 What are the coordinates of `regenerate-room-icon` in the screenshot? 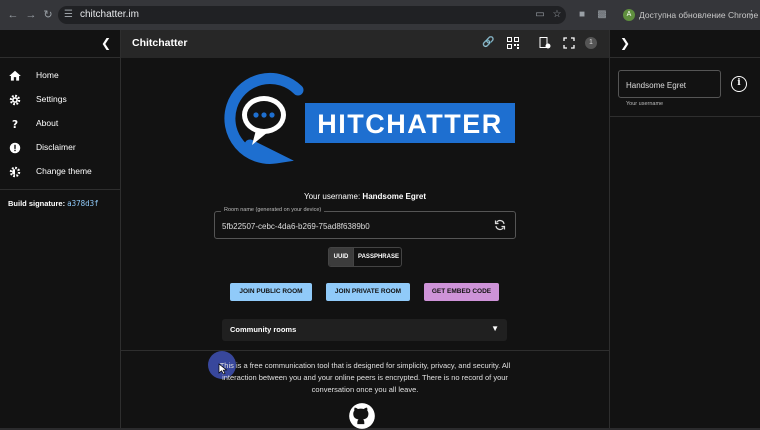 It's located at (500, 225).